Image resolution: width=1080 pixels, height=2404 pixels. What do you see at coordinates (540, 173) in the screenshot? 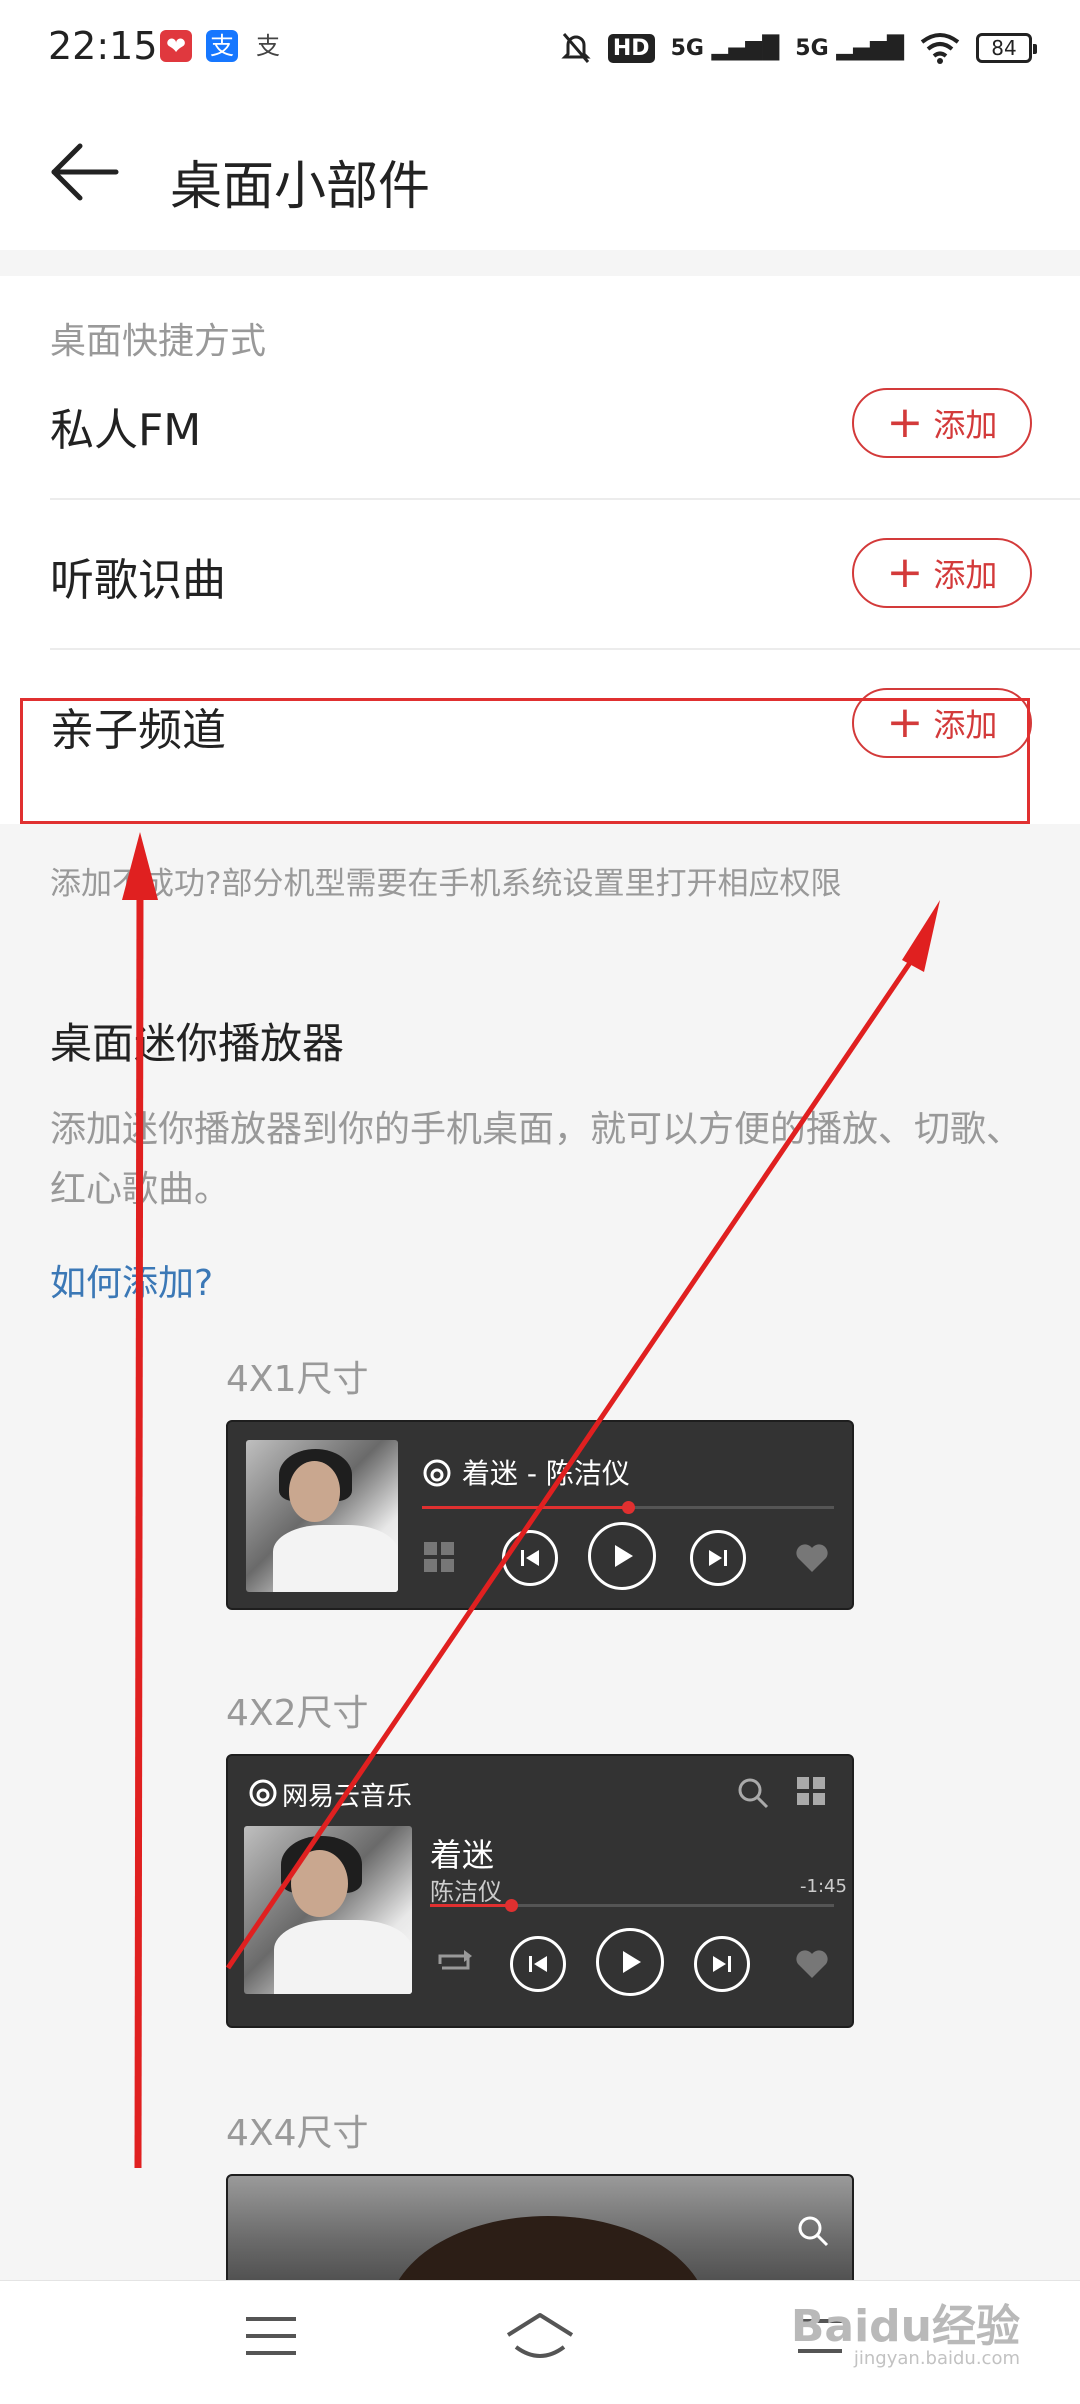
I see `app-header: 桌面小部件` at bounding box center [540, 173].